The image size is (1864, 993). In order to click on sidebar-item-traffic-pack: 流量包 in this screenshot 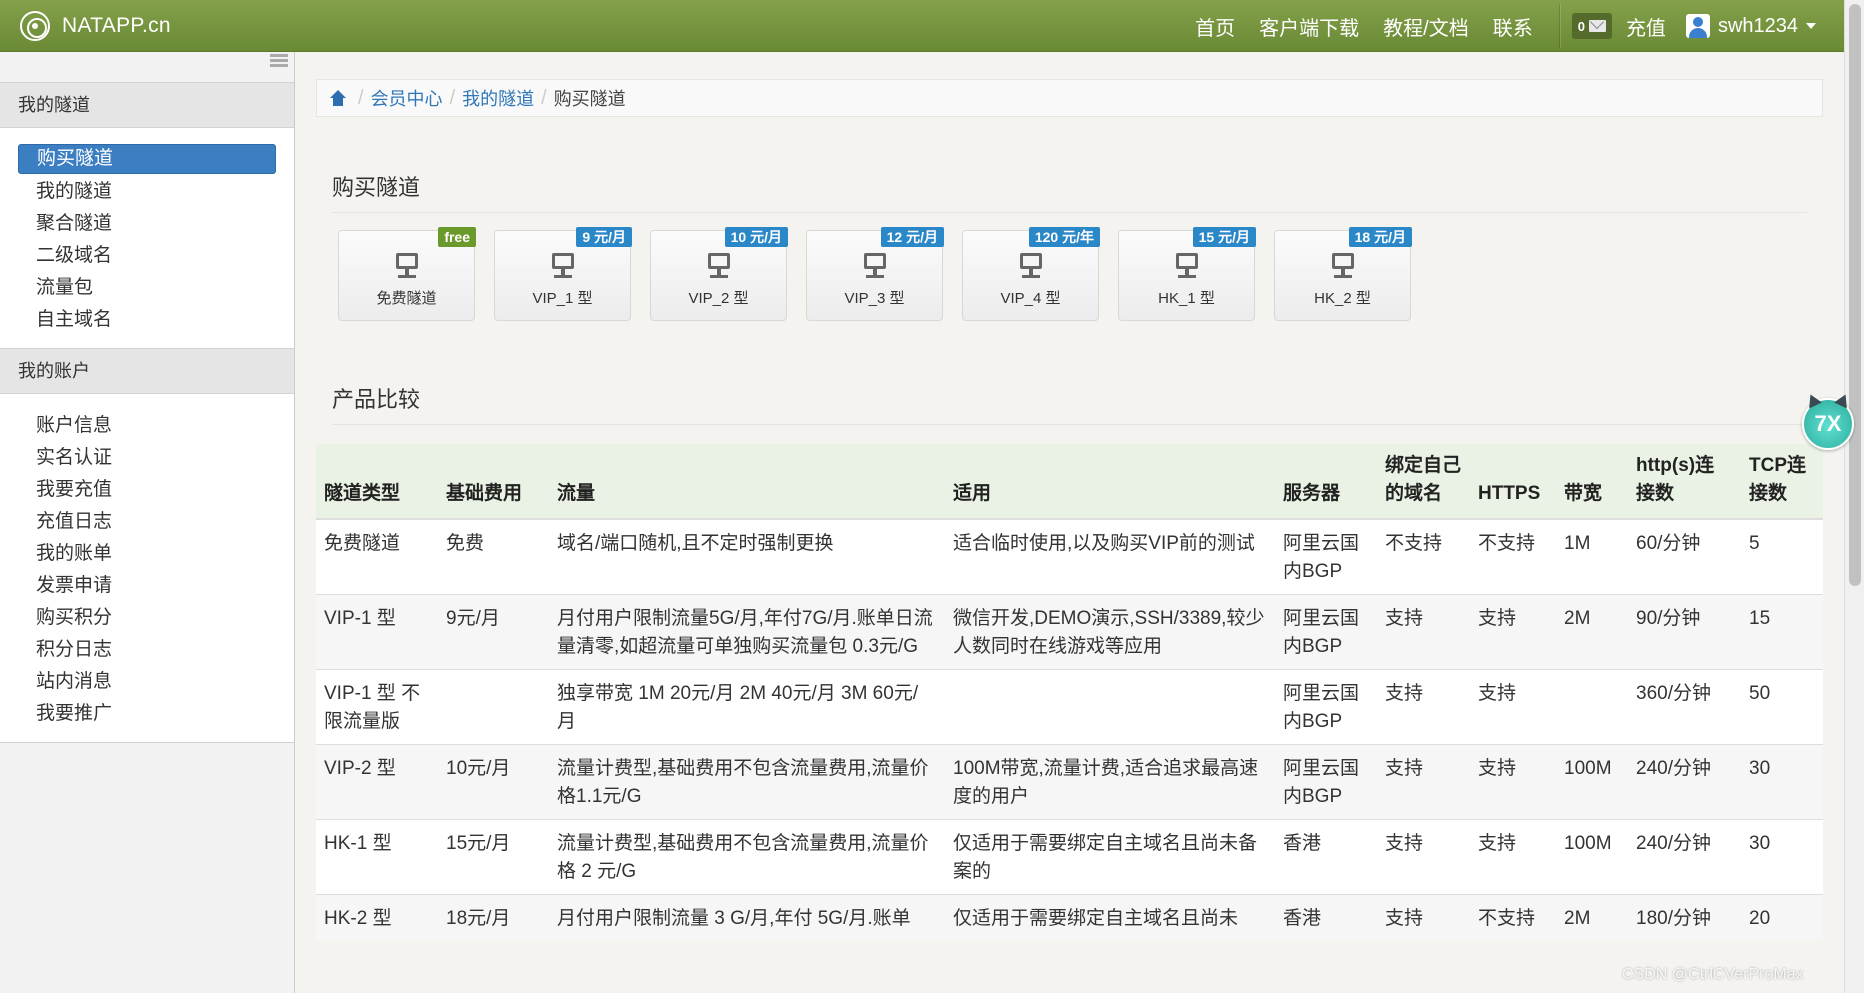, I will do `click(147, 288)`.